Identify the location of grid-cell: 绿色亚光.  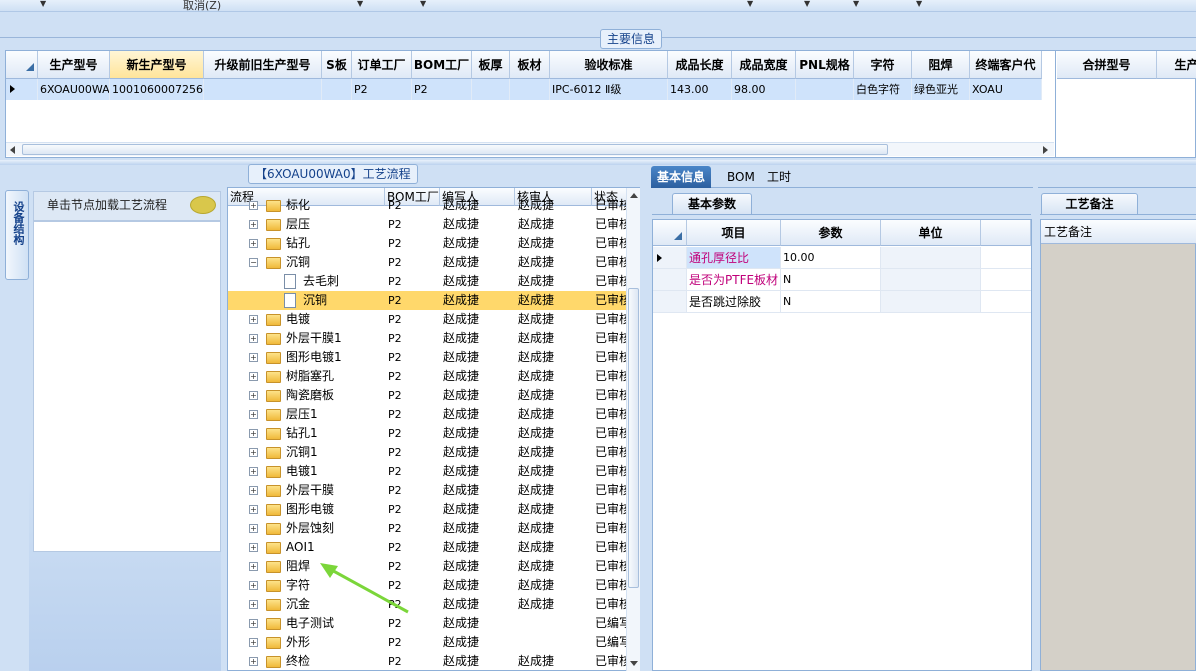
(941, 89).